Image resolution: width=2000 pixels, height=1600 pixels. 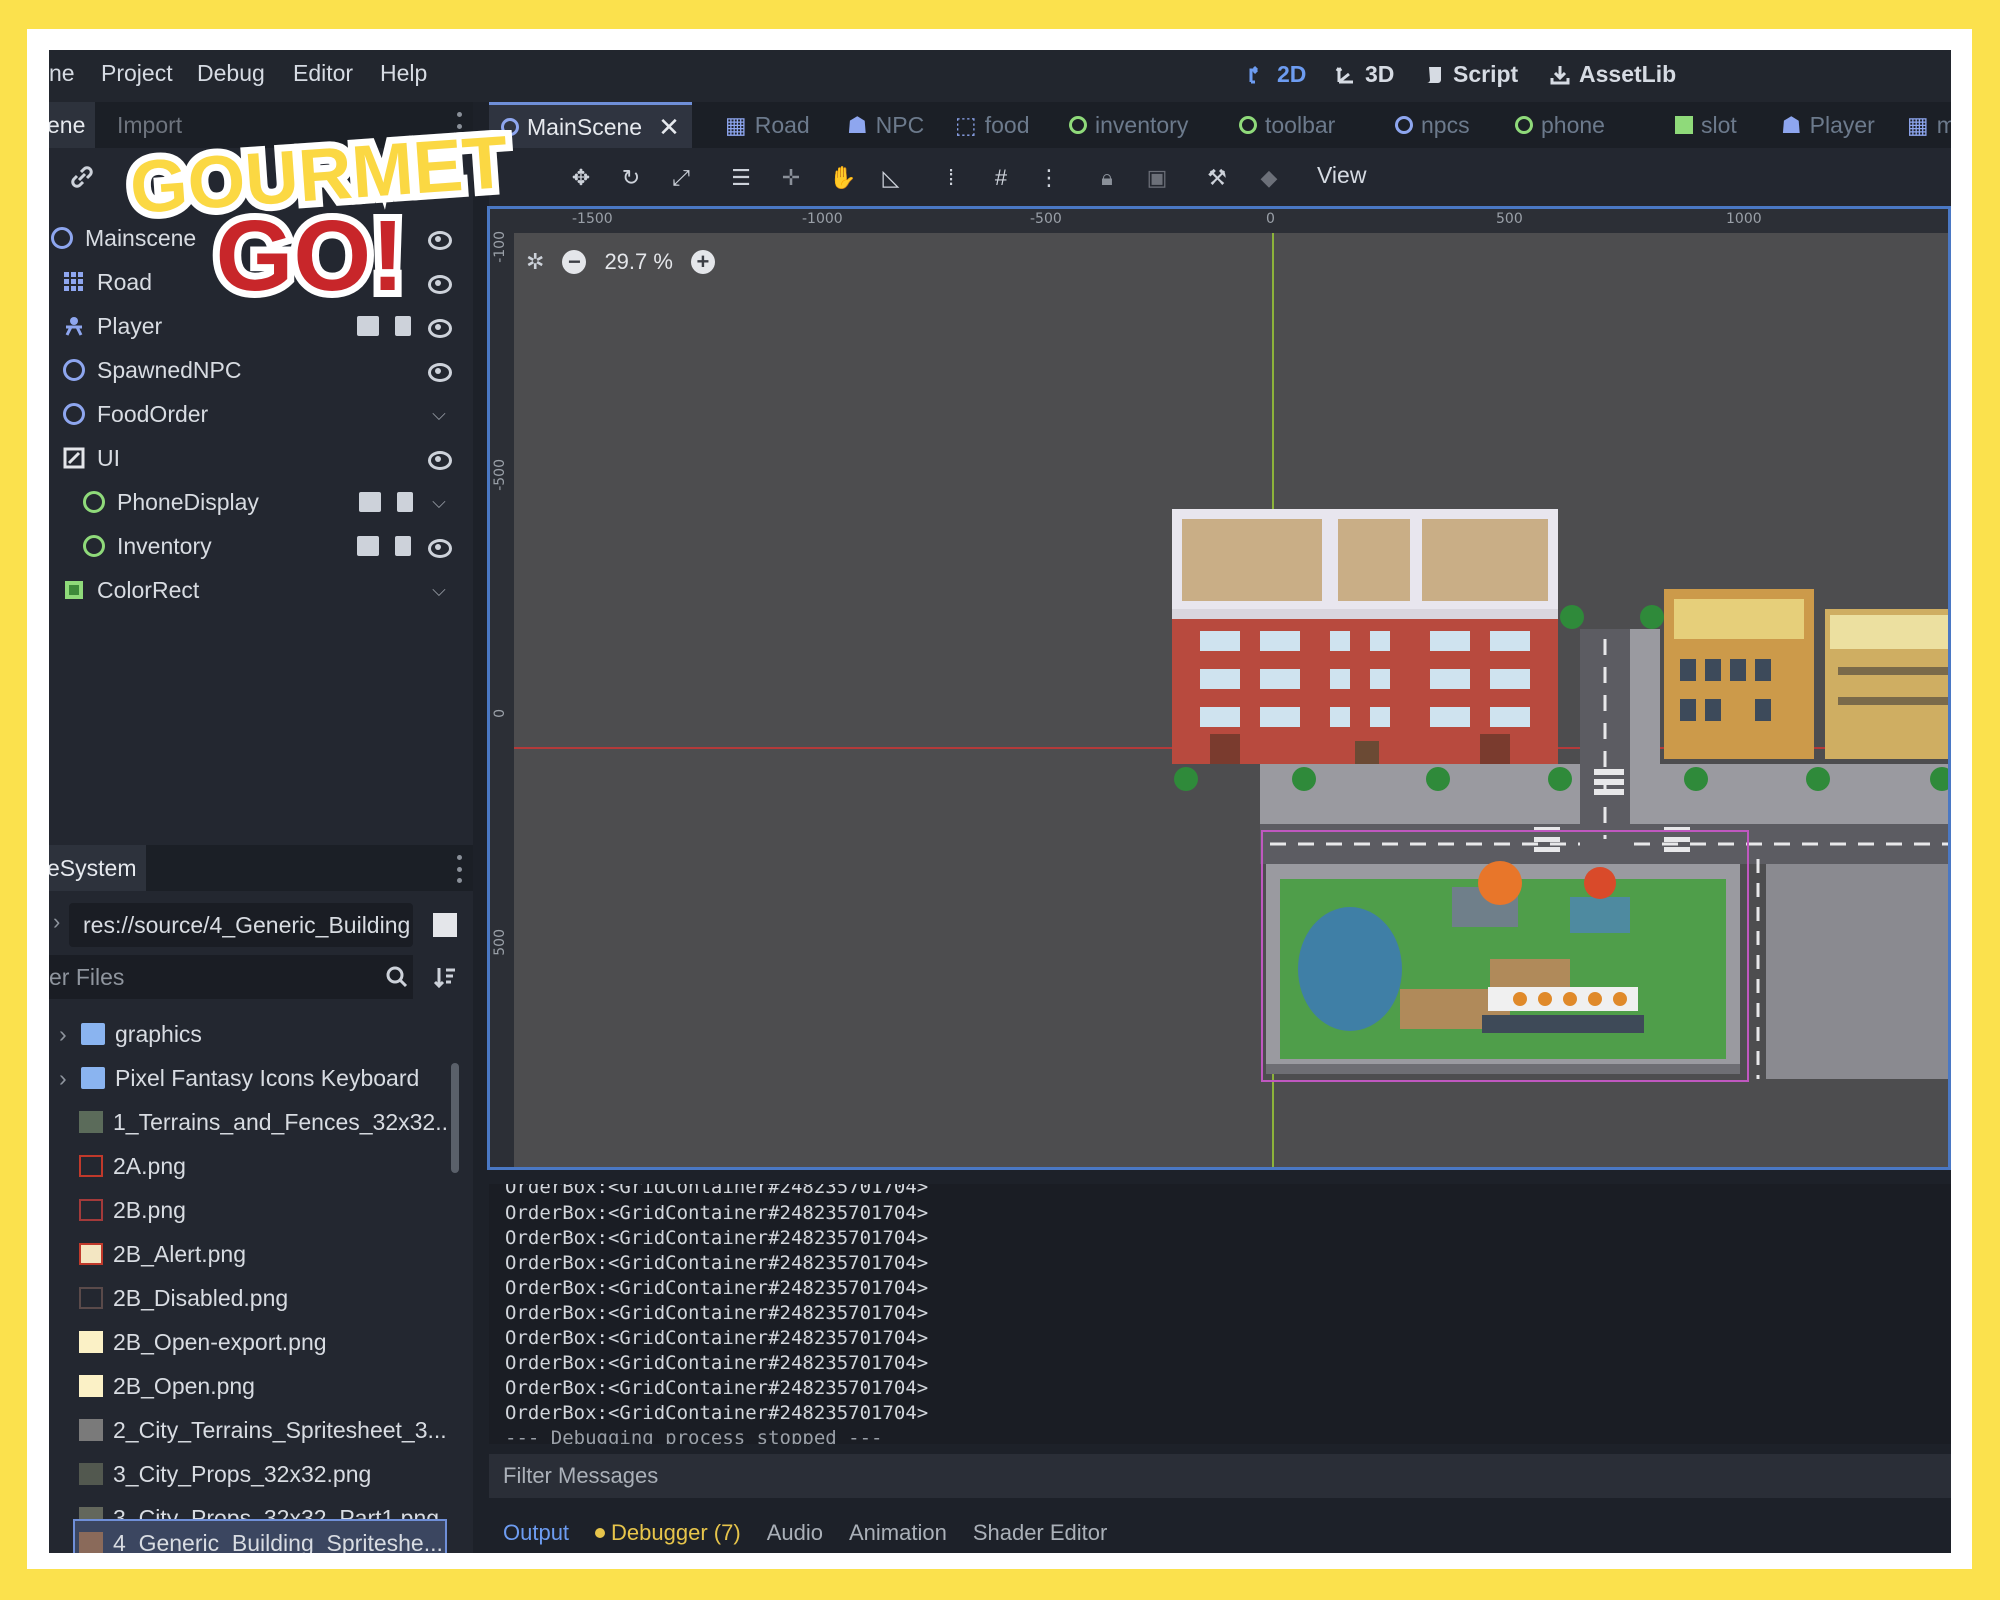 I want to click on menu-help: Help, so click(x=403, y=73).